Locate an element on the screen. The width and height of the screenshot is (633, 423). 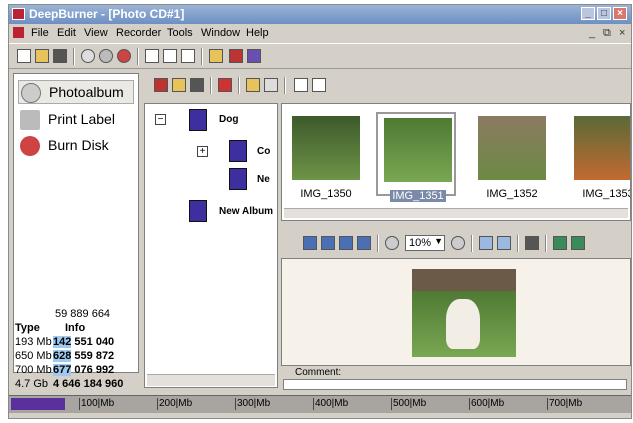
tile-horizontal-icon is located at coordinates (170, 56).